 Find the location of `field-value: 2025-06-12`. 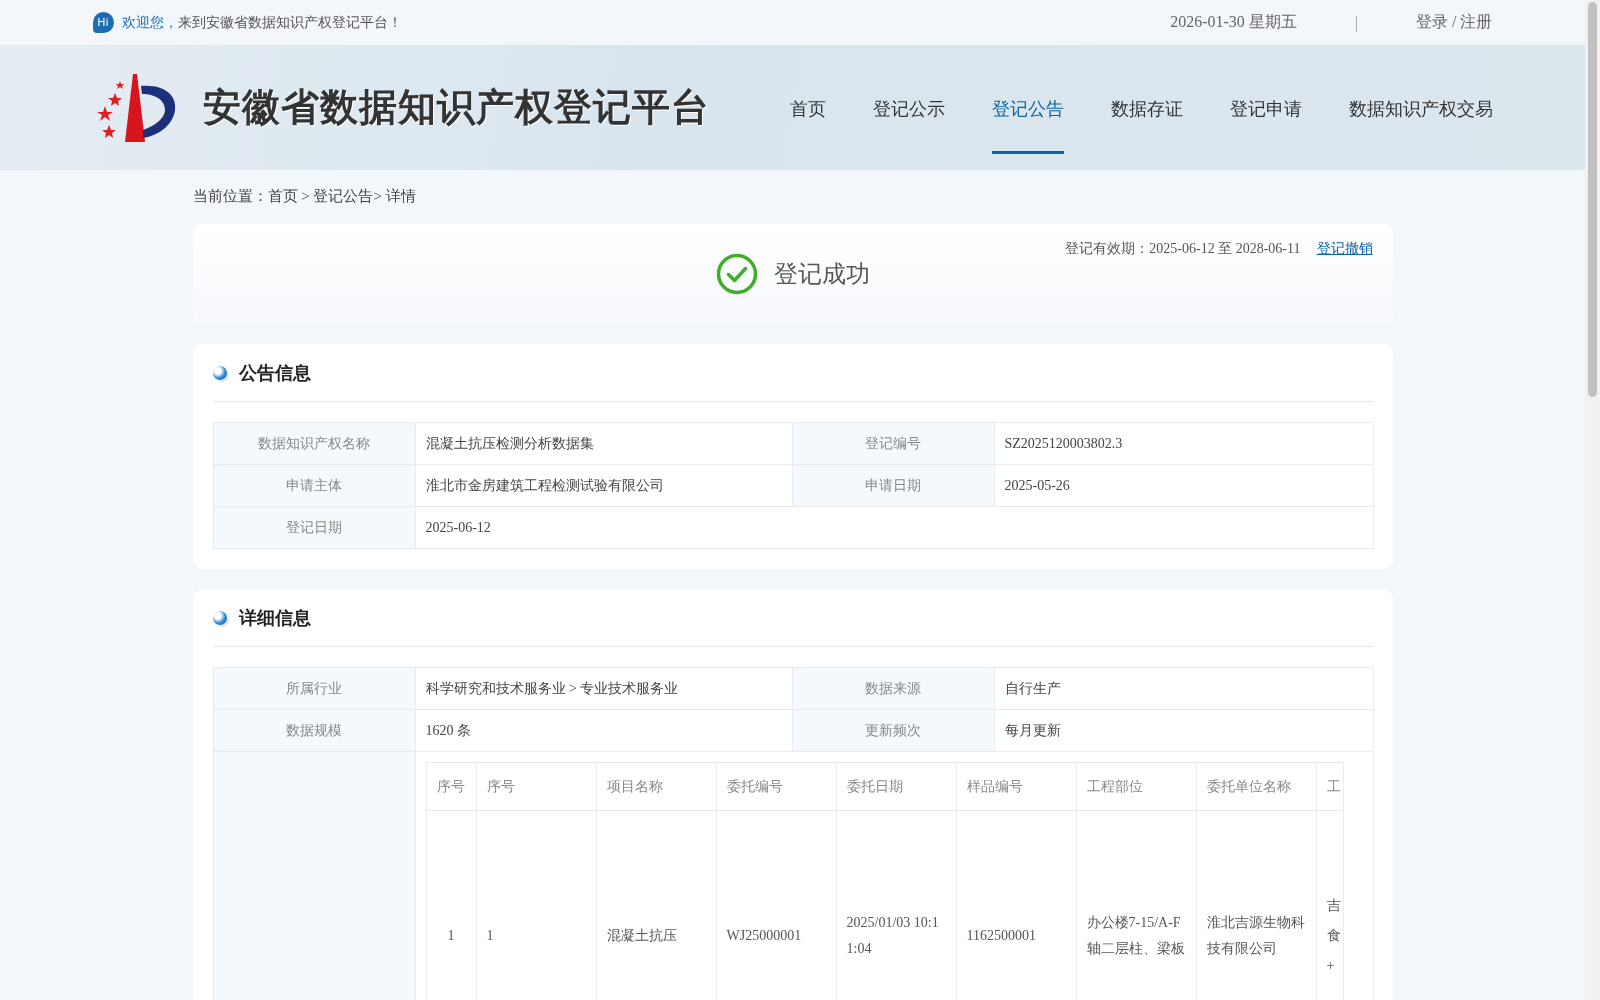

field-value: 2025-06-12 is located at coordinates (894, 528).